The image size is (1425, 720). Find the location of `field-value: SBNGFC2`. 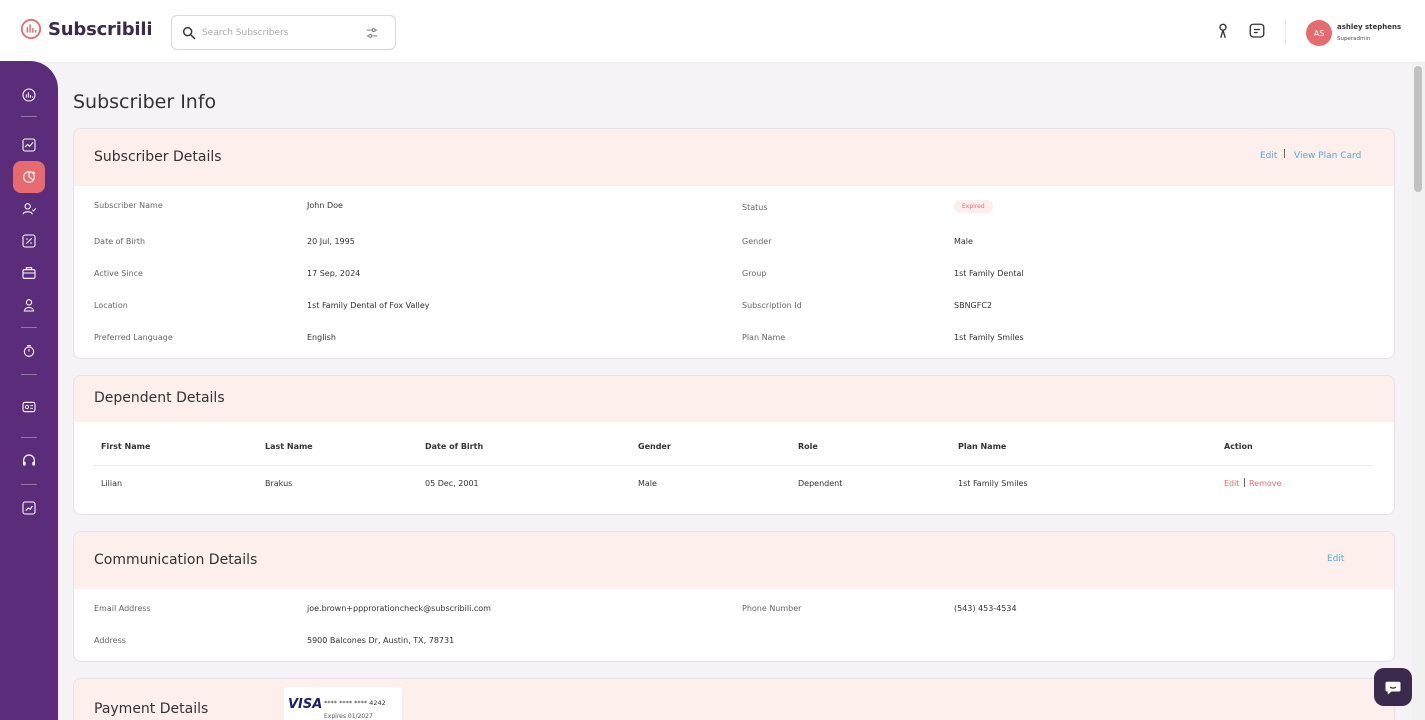

field-value: SBNGFC2 is located at coordinates (973, 305).